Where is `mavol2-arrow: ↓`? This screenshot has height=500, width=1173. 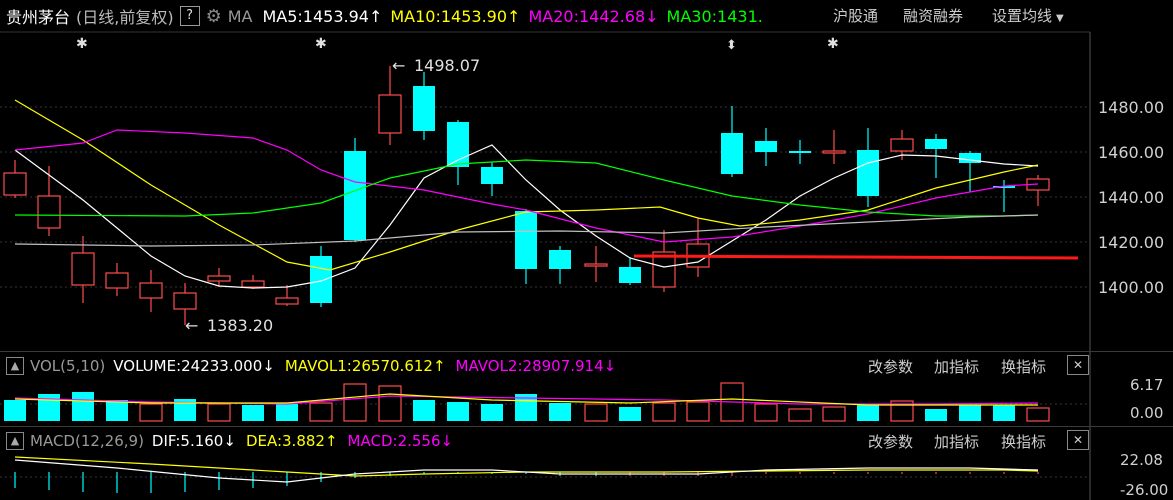
mavol2-arrow: ↓ is located at coordinates (610, 366).